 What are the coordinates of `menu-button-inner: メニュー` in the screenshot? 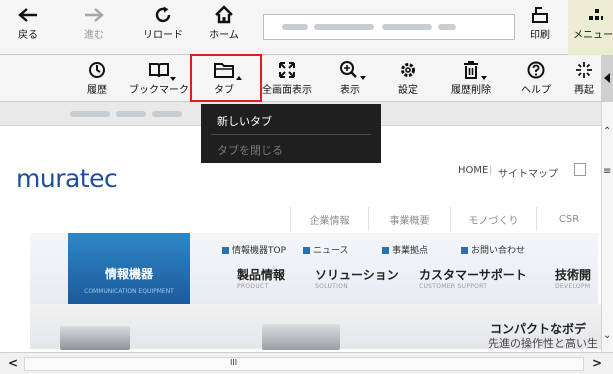 It's located at (590, 21).